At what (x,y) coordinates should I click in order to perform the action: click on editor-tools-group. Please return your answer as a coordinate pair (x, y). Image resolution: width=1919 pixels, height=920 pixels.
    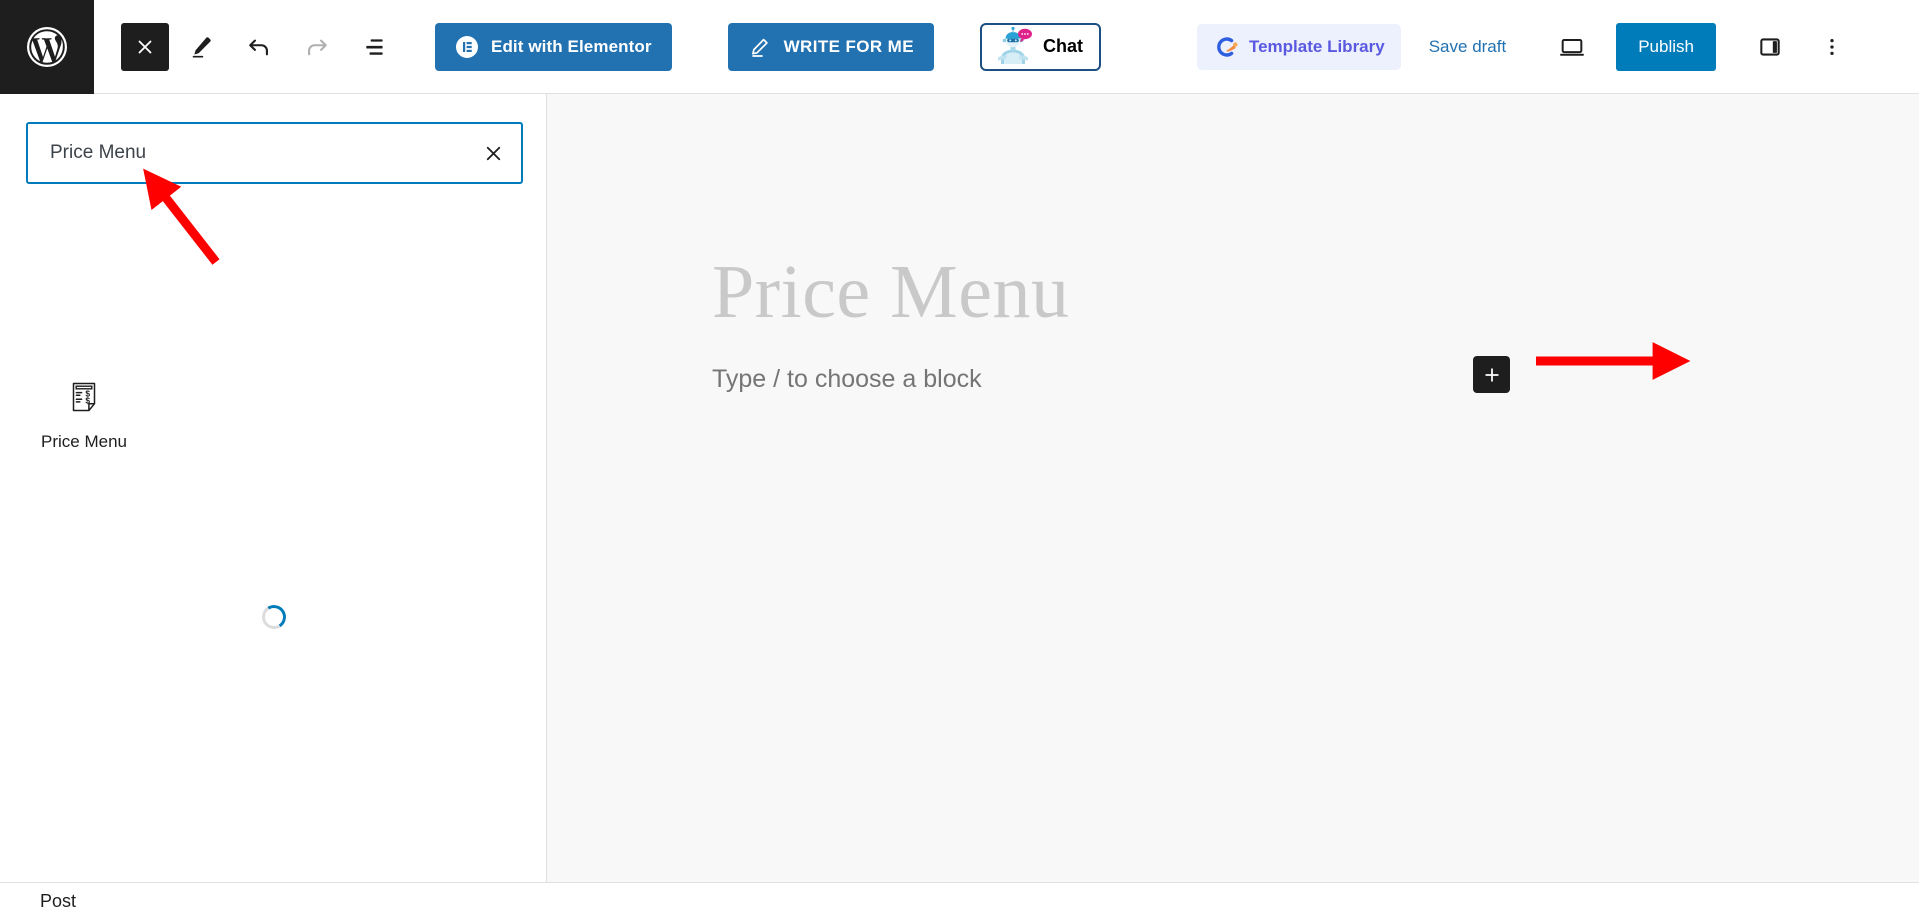
    Looking at the image, I should click on (261, 47).